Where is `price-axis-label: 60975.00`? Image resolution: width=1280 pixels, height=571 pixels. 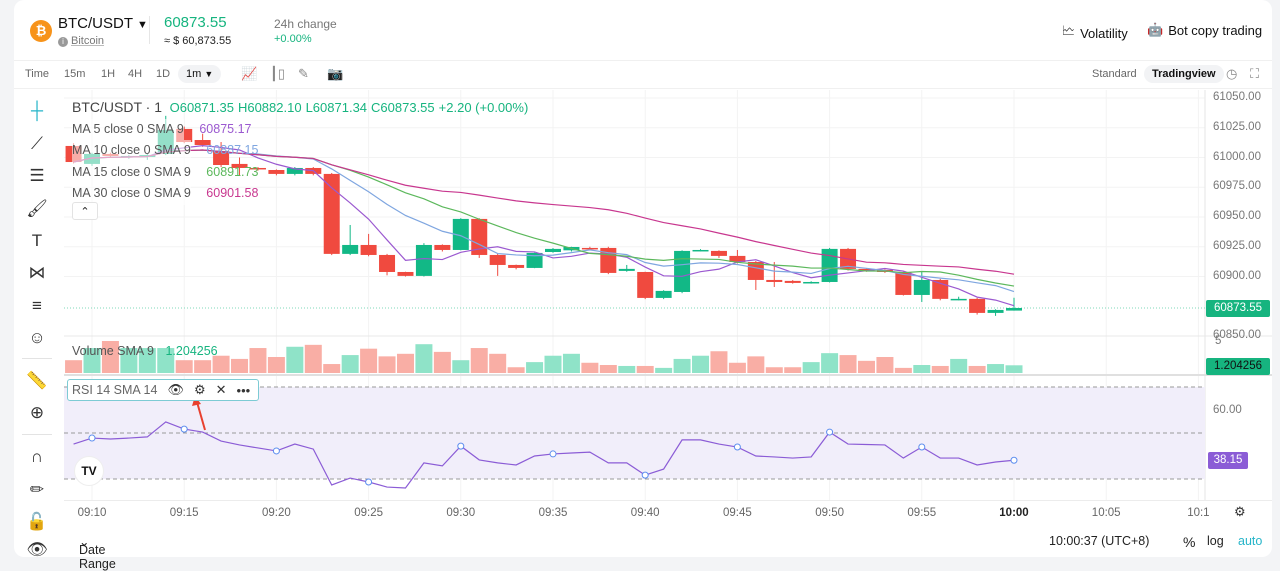
price-axis-label: 60975.00 is located at coordinates (1237, 186).